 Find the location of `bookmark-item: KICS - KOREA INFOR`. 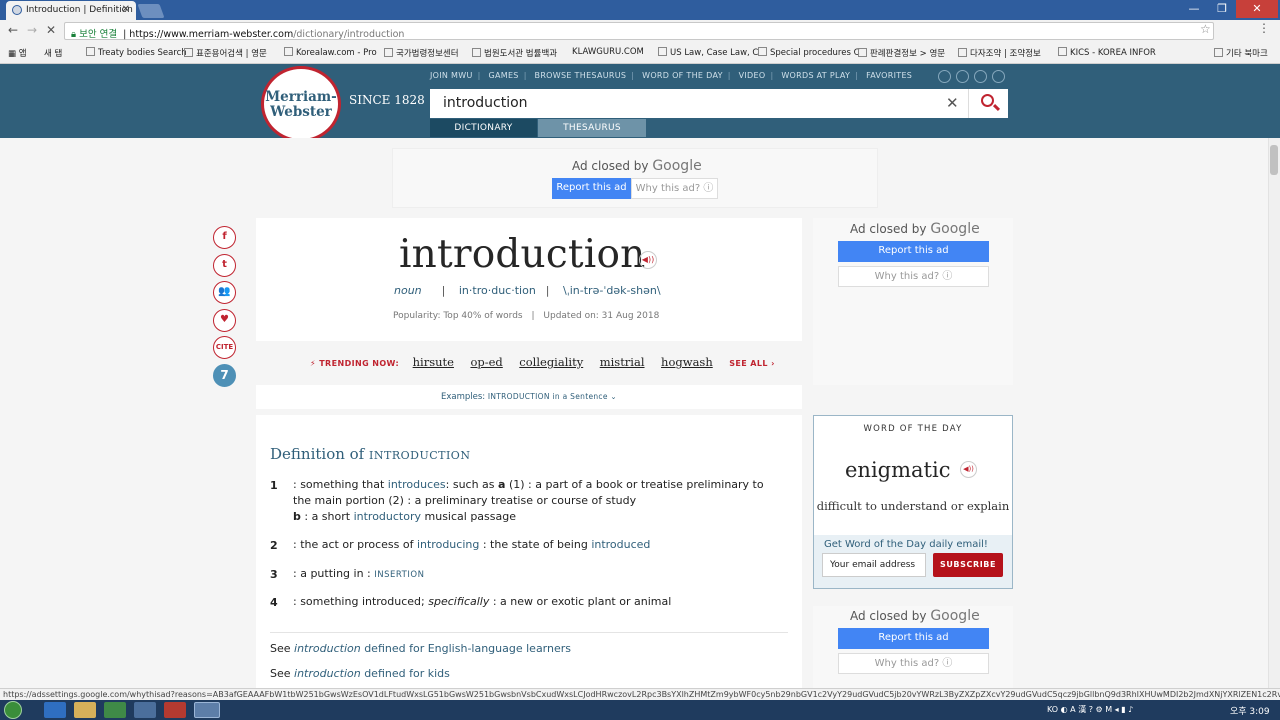

bookmark-item: KICS - KOREA INFOR is located at coordinates (1107, 52).